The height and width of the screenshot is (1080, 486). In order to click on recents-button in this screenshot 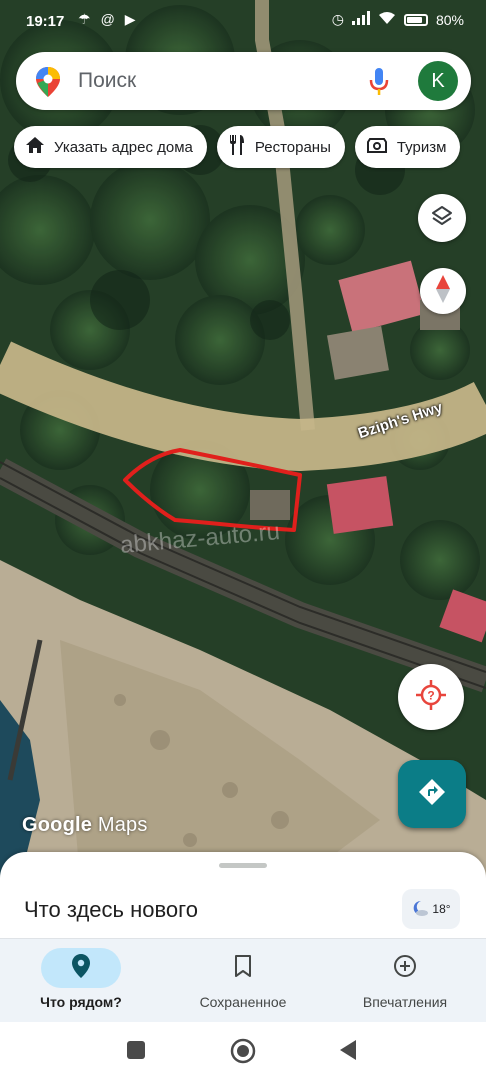, I will do `click(136, 1052)`.